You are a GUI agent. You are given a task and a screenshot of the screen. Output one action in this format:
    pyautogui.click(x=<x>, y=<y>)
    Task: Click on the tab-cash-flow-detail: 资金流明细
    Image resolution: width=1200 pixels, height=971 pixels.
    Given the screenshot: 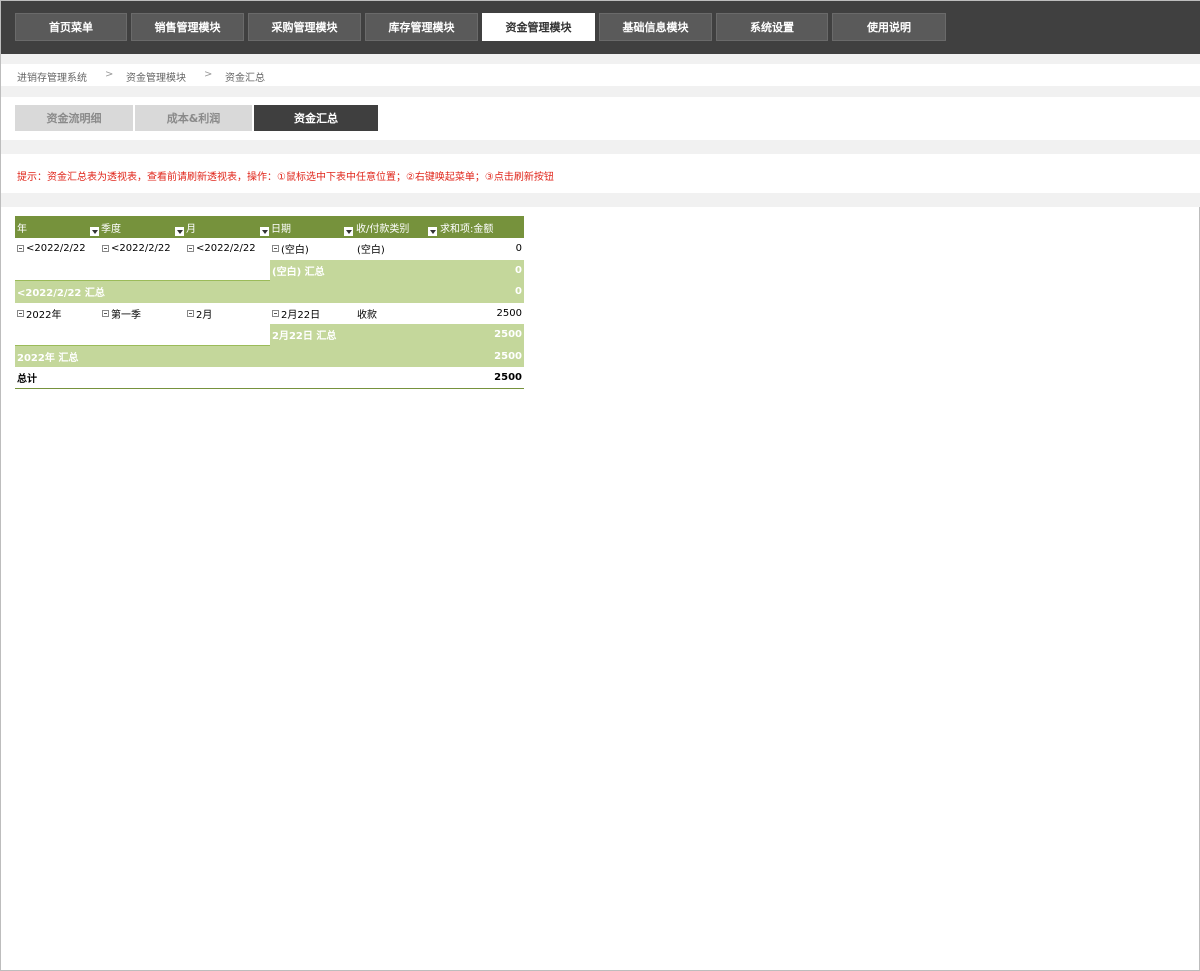 What is the action you would take?
    pyautogui.click(x=74, y=118)
    